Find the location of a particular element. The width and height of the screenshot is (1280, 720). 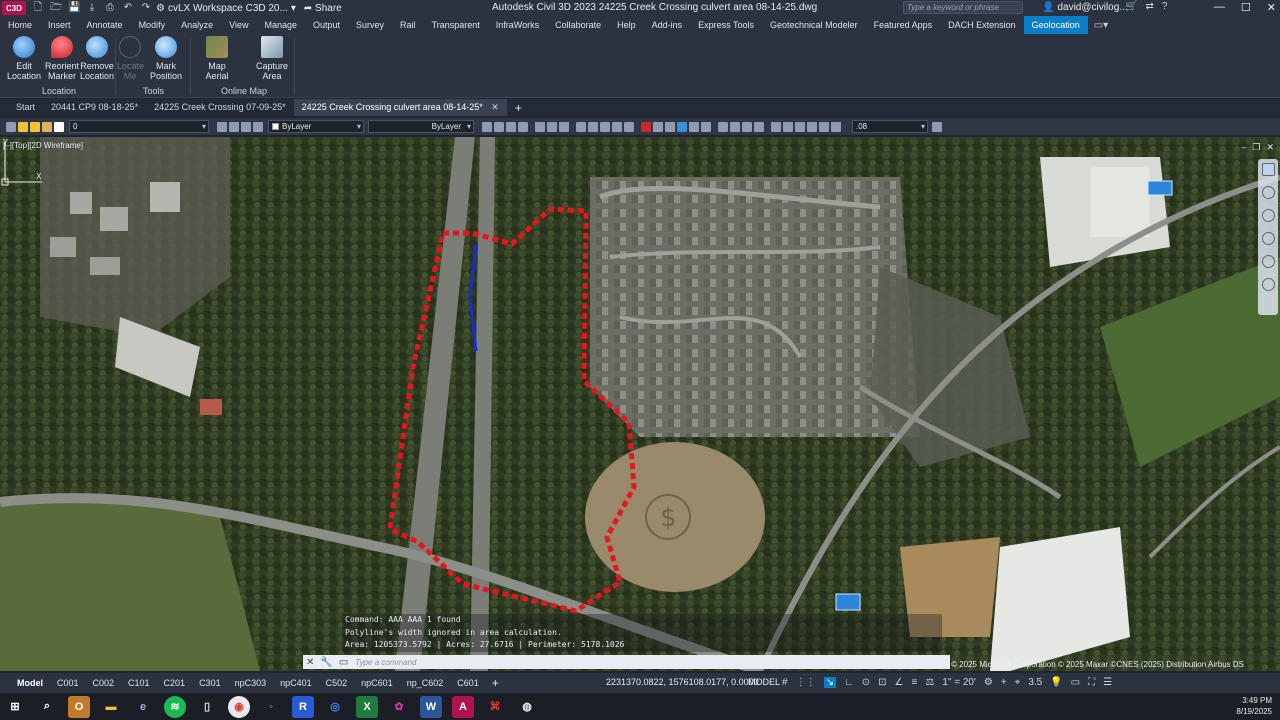

tab-annotate: Annotate is located at coordinates (105, 25).